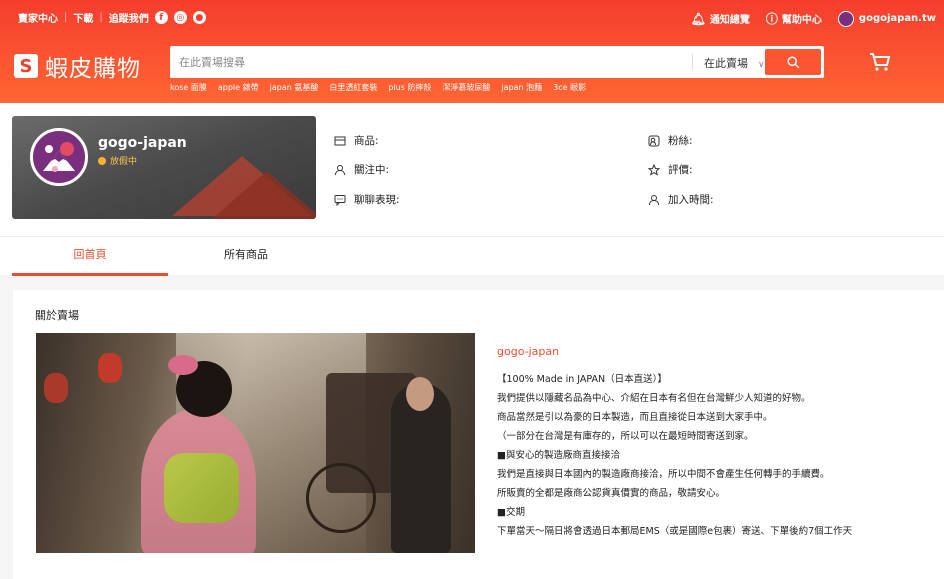 The width and height of the screenshot is (944, 579). What do you see at coordinates (761, 65) in the screenshot?
I see `chevron-down-icon: ∨` at bounding box center [761, 65].